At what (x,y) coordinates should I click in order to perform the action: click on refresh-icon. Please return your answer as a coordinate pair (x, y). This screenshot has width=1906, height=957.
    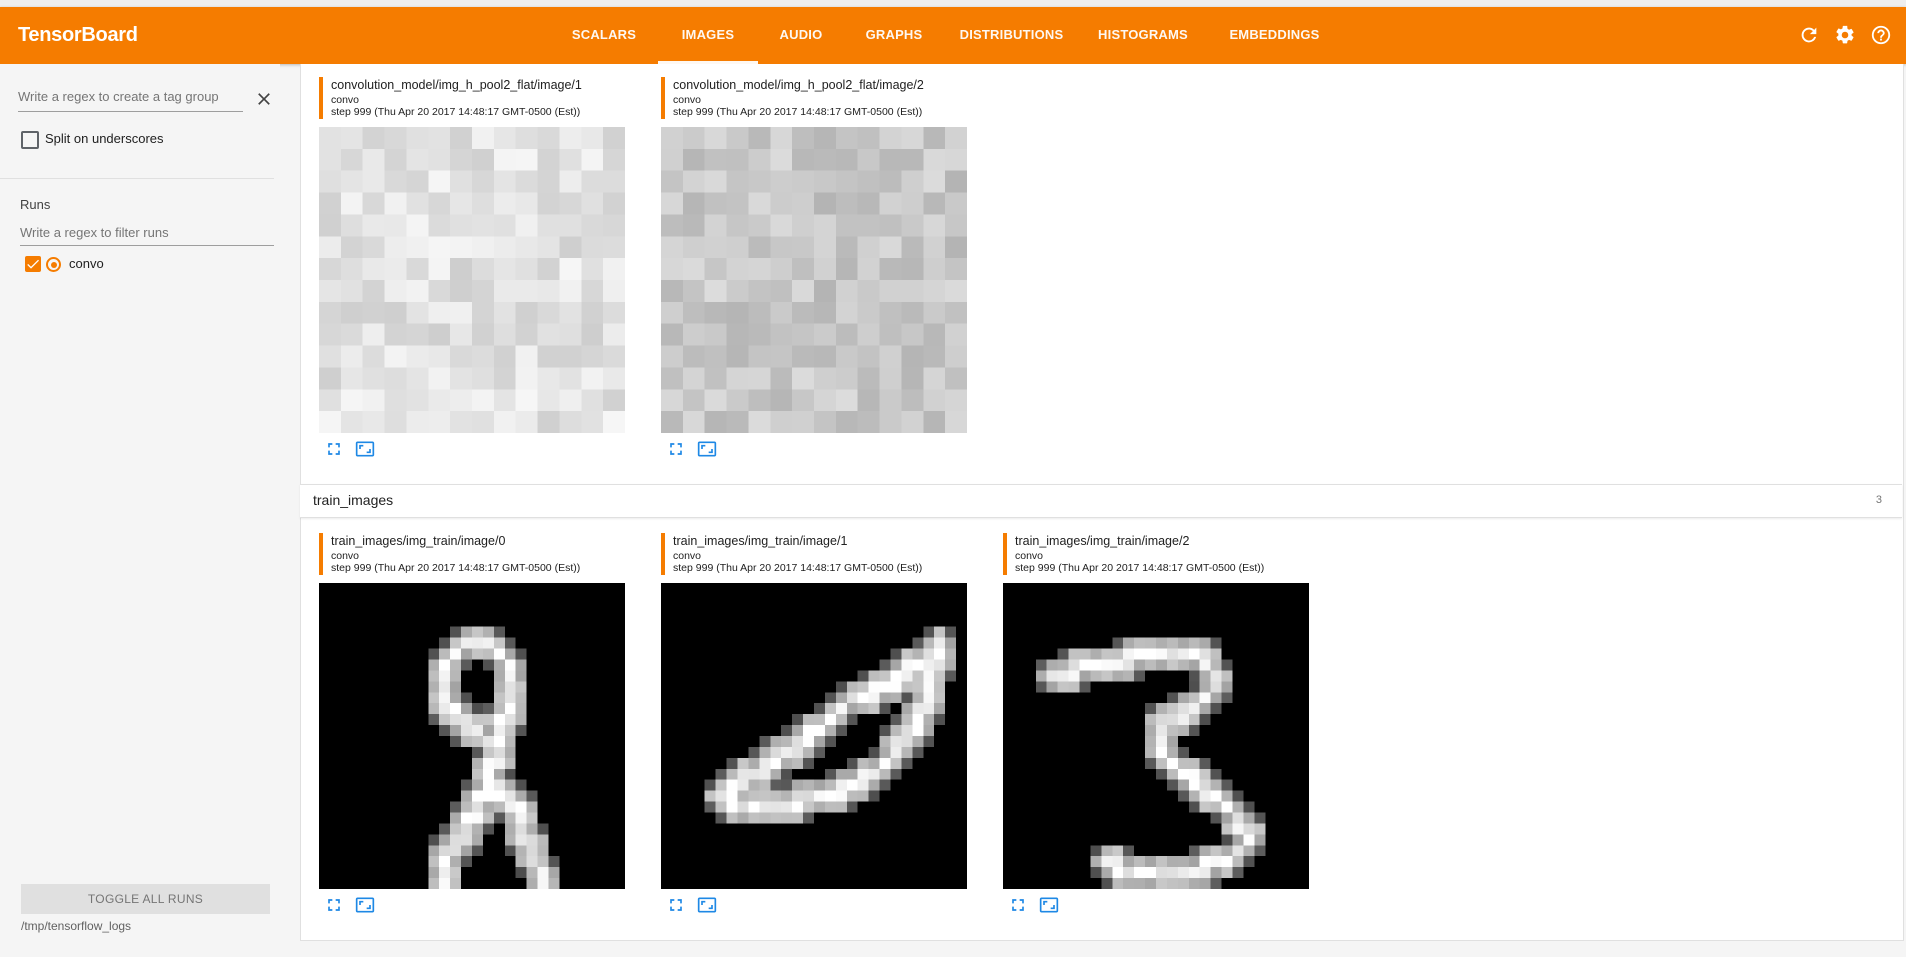
    Looking at the image, I should click on (1809, 35).